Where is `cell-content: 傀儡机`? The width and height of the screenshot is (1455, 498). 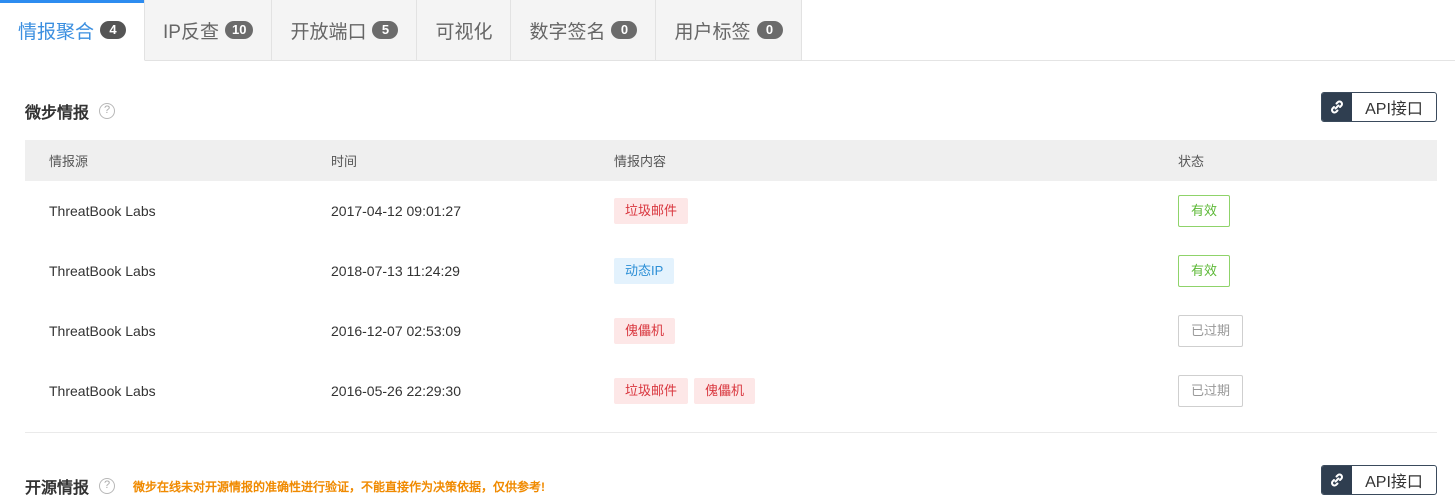
cell-content: 傀儡机 is located at coordinates (645, 331).